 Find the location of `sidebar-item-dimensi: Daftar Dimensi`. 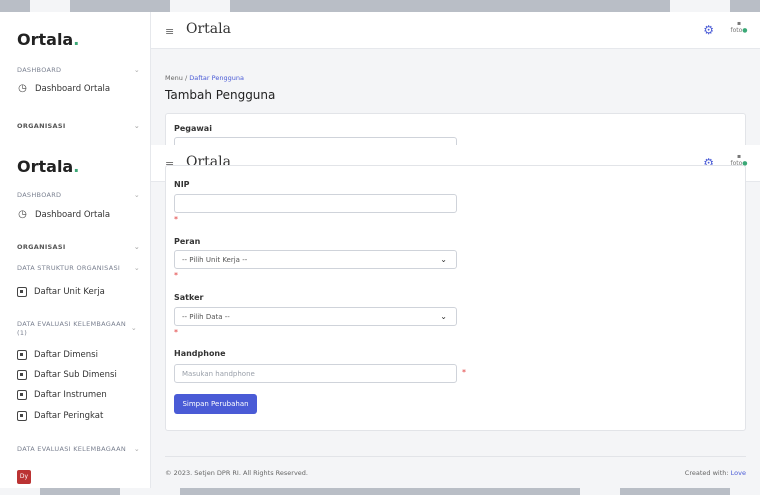

sidebar-item-dimensi: Daftar Dimensi is located at coordinates (80, 355).